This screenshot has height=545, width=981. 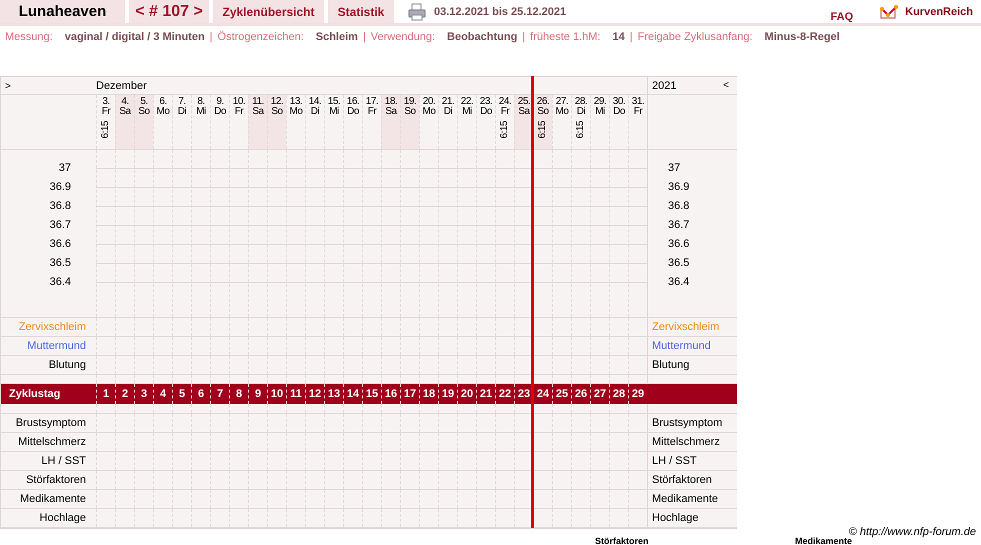 I want to click on cycle-day-number: 19, so click(x=447, y=394).